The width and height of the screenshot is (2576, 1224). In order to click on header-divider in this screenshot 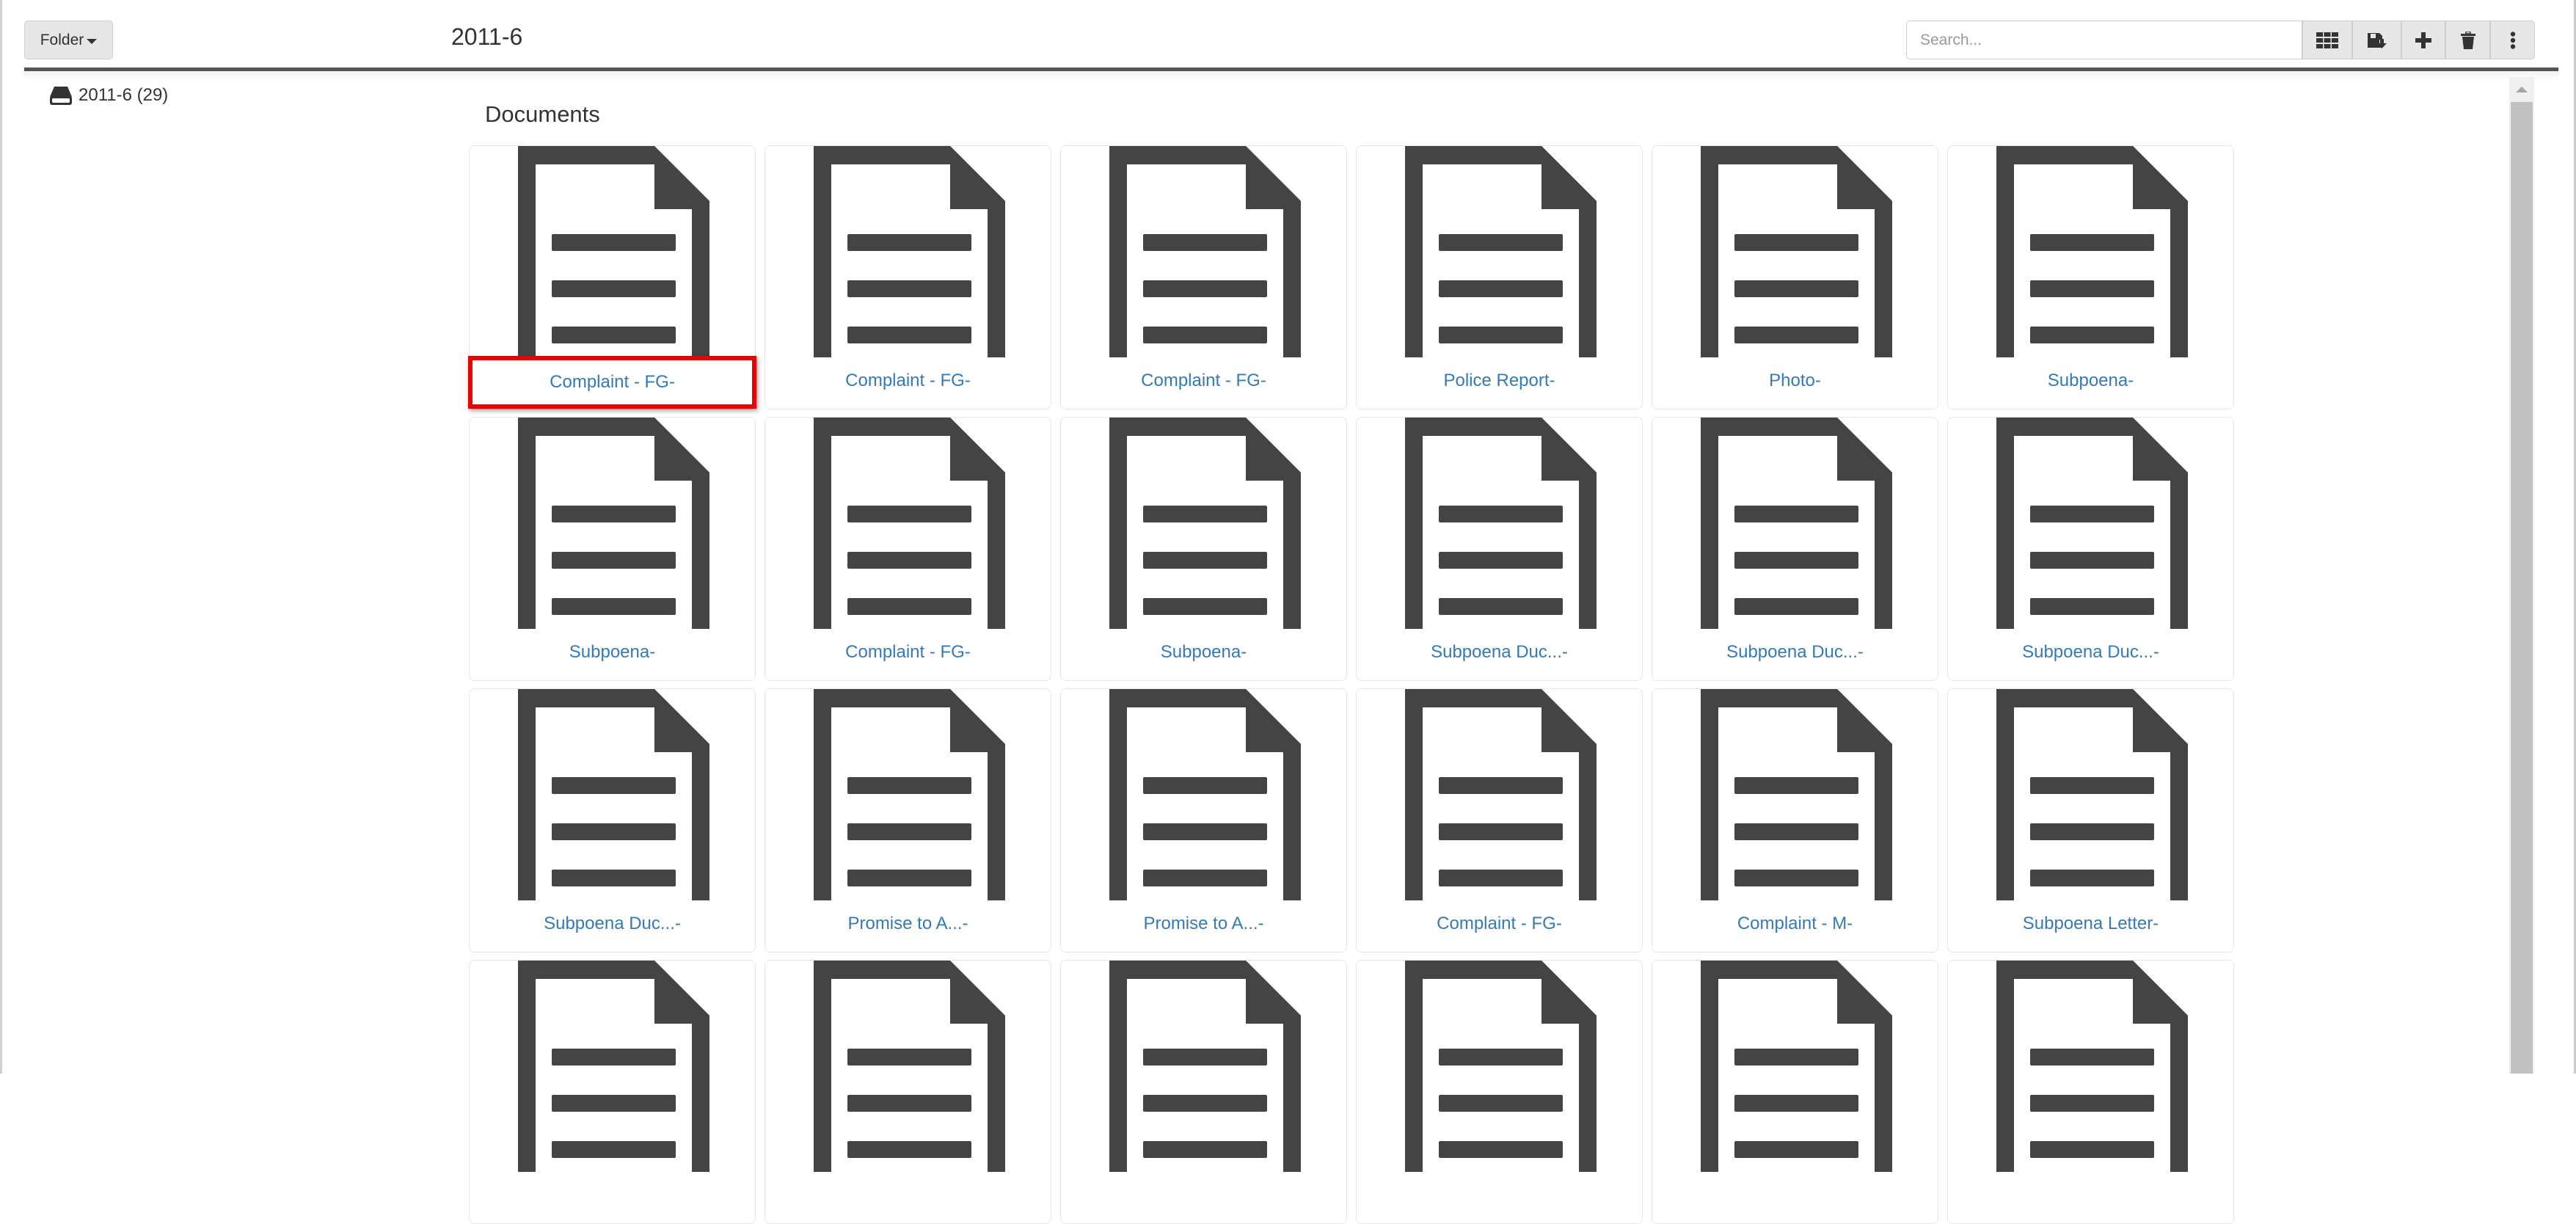, I will do `click(1291, 69)`.